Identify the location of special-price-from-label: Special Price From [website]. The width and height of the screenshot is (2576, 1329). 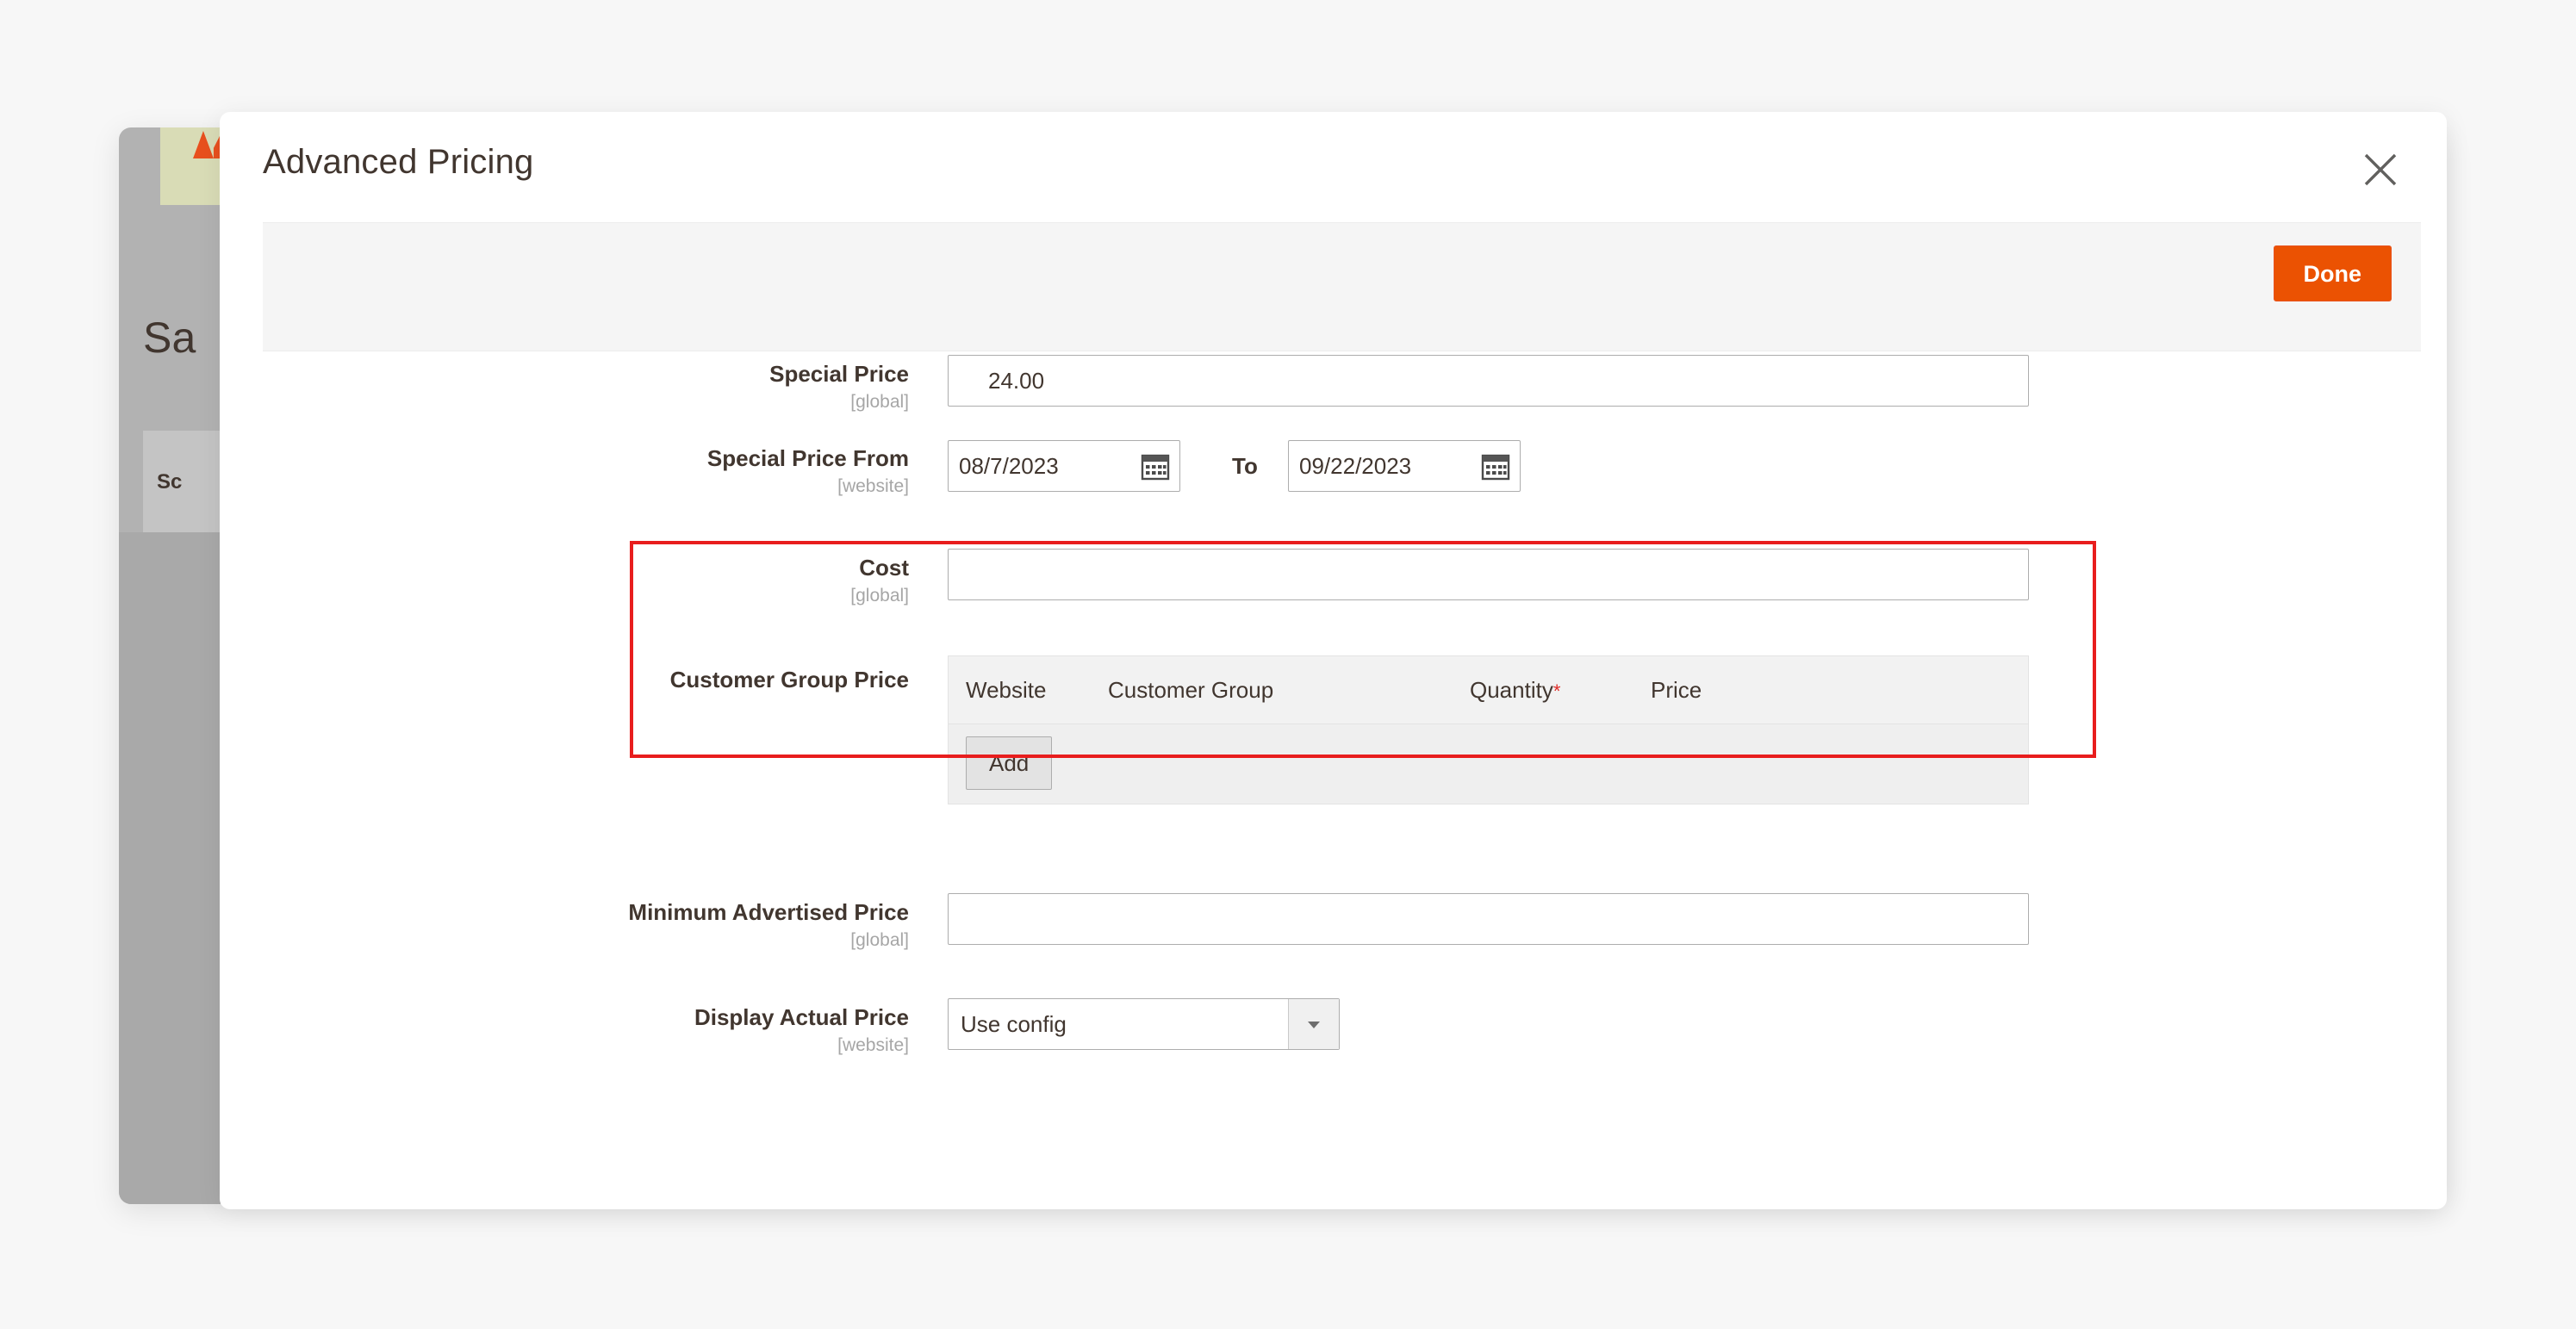
(565, 471).